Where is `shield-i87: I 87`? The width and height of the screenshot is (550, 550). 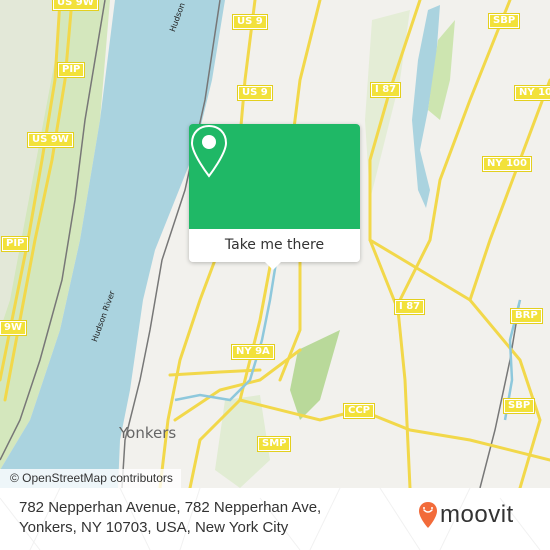 shield-i87: I 87 is located at coordinates (385, 90).